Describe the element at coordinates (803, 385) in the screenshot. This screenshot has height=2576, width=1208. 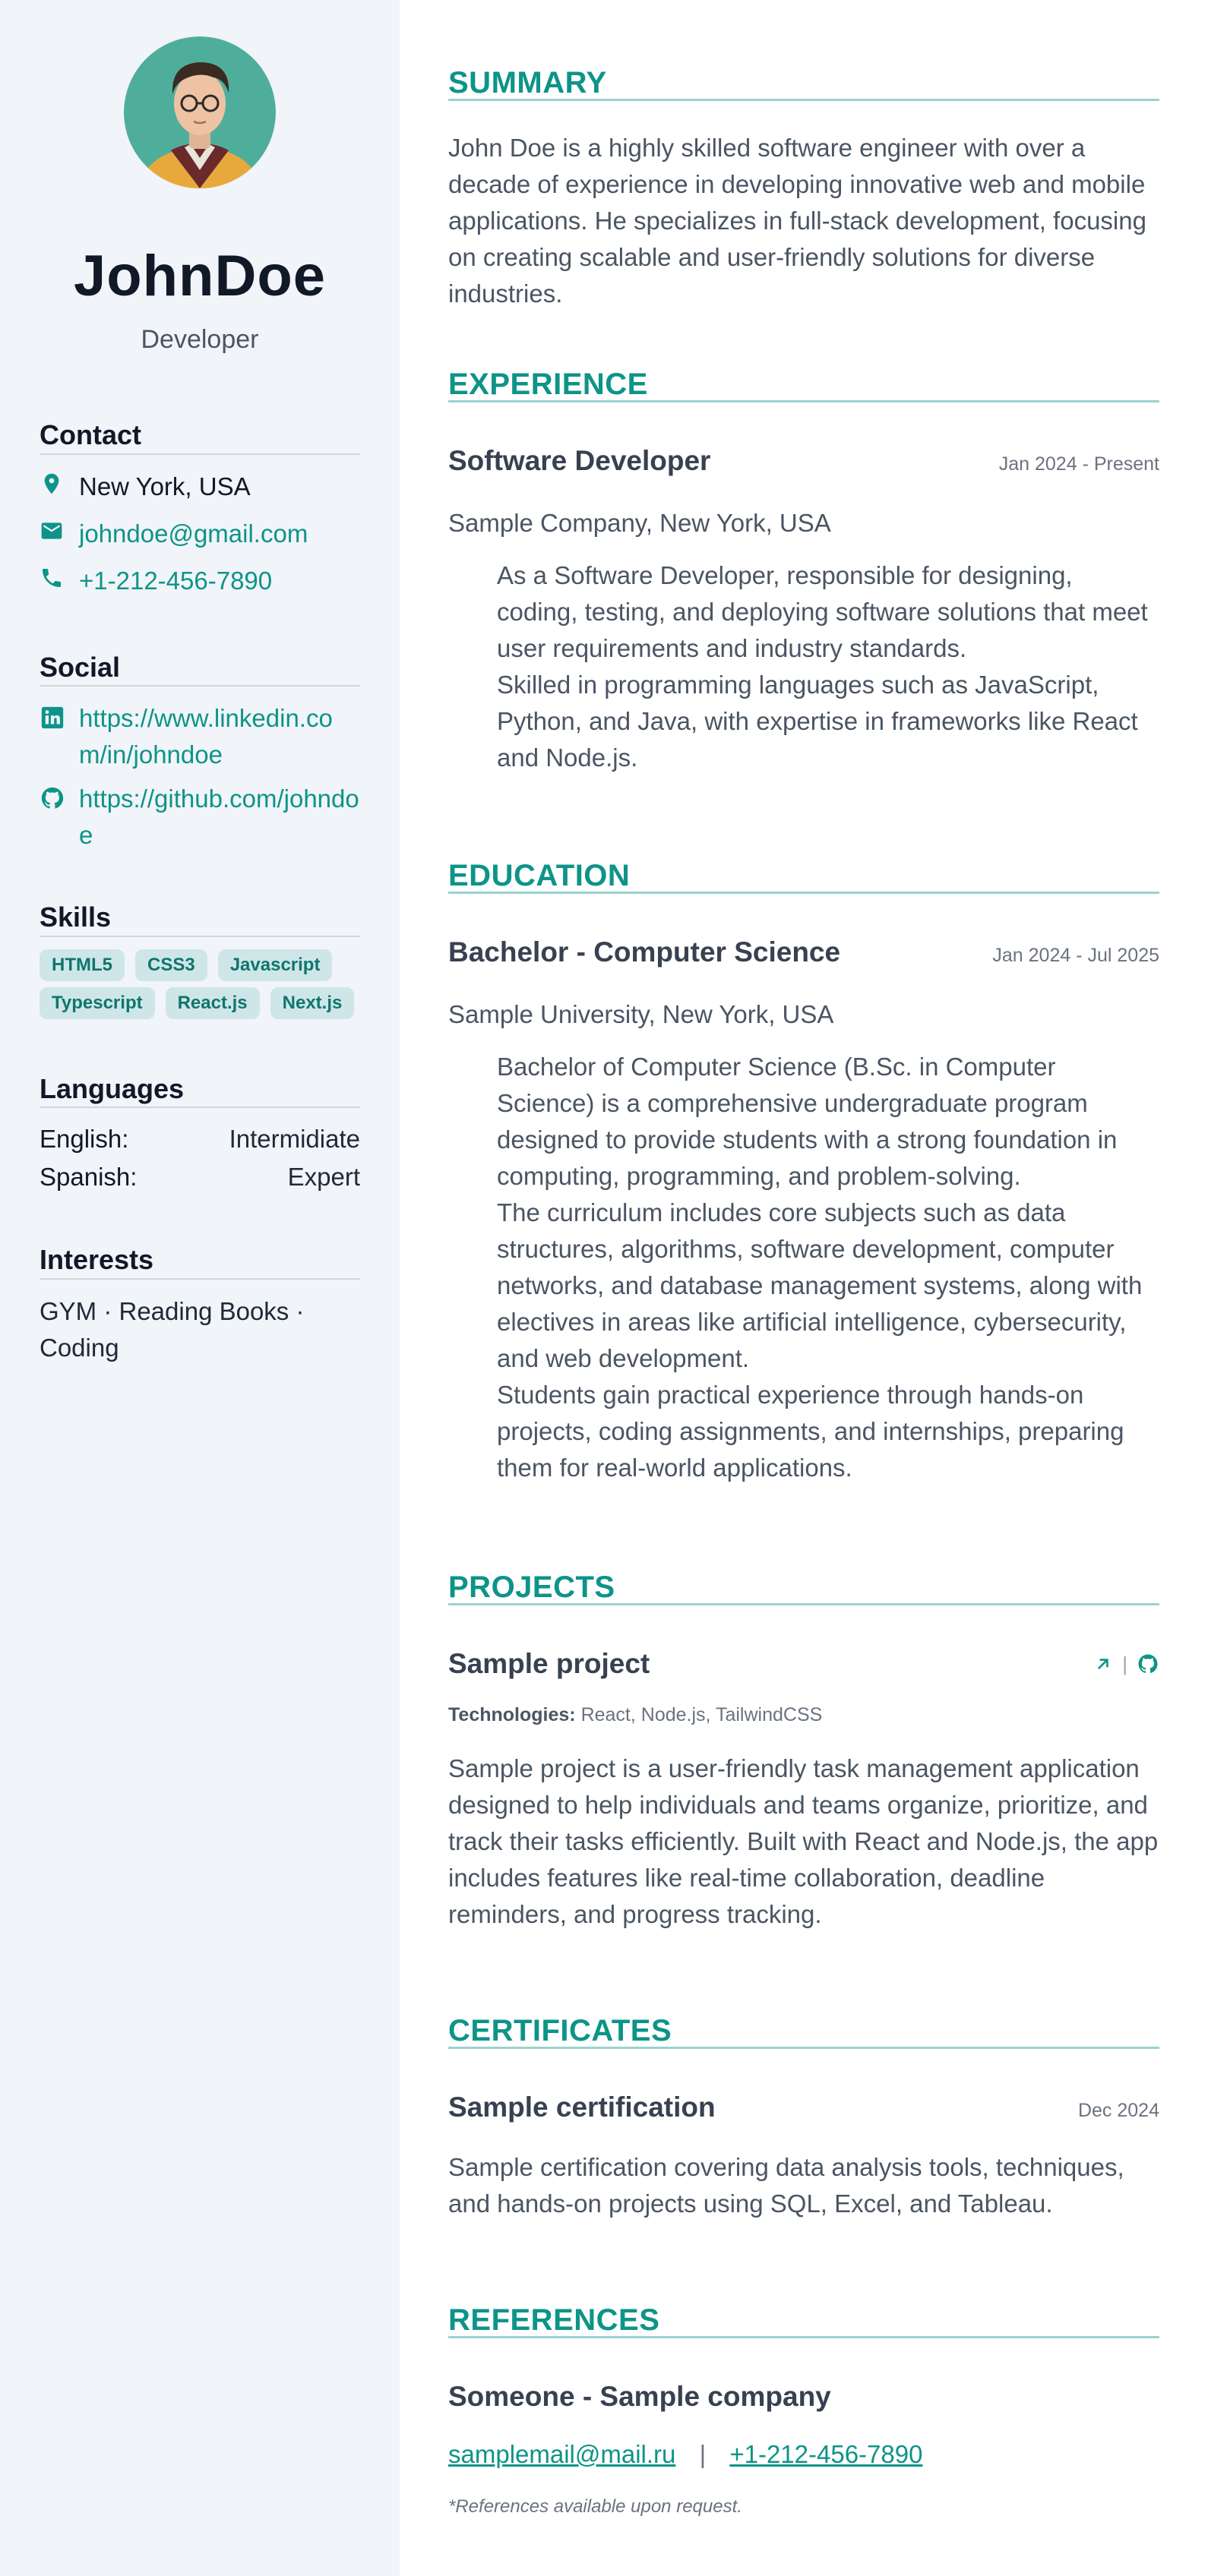
I see `experience-heading: EXPERIENCE` at that location.